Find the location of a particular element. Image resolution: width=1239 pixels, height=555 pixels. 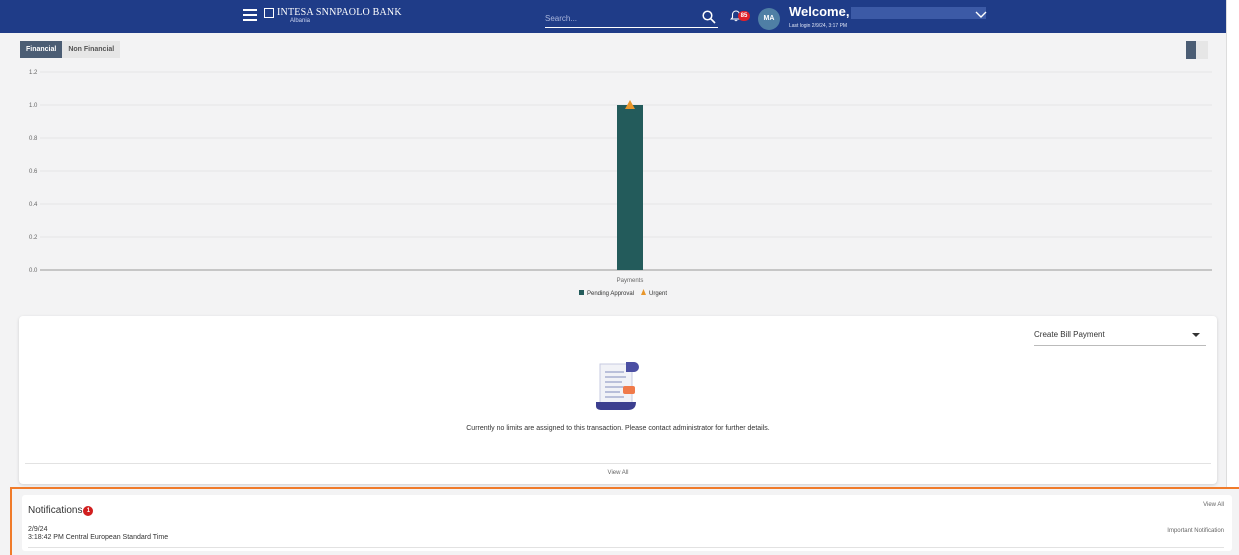

notifications-heading: Notifications 1 is located at coordinates (61, 510).